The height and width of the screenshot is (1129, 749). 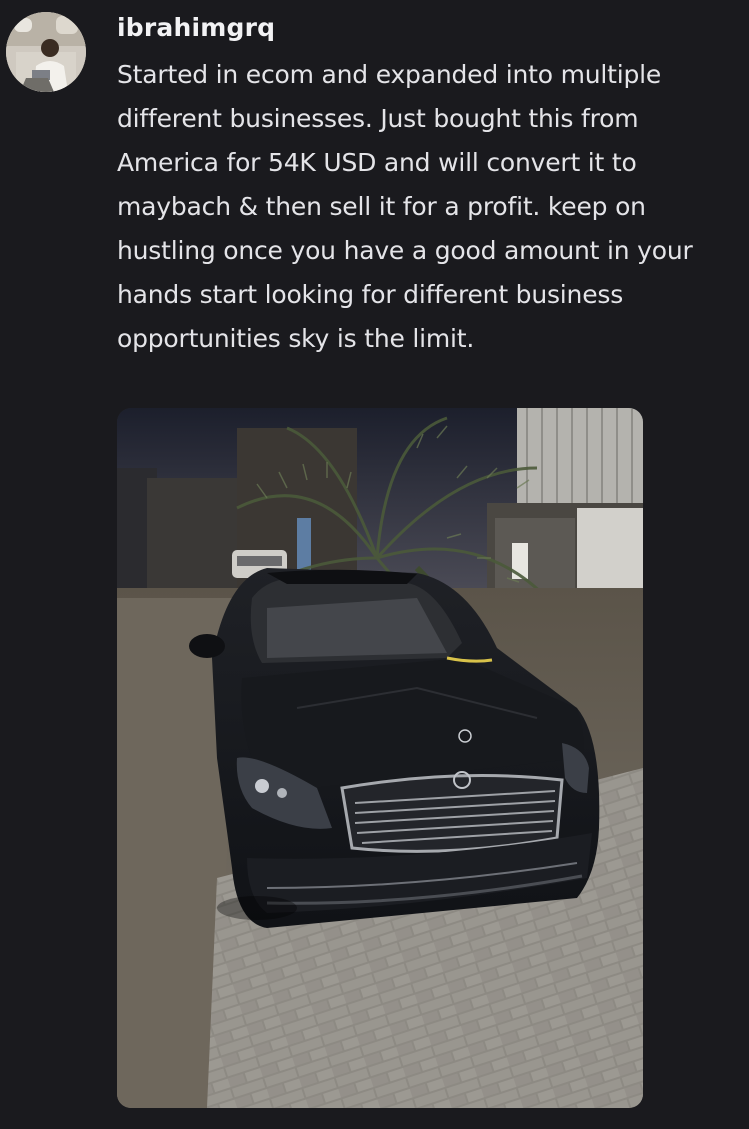 What do you see at coordinates (196, 28) in the screenshot?
I see `message-username: ibrahimgrq` at bounding box center [196, 28].